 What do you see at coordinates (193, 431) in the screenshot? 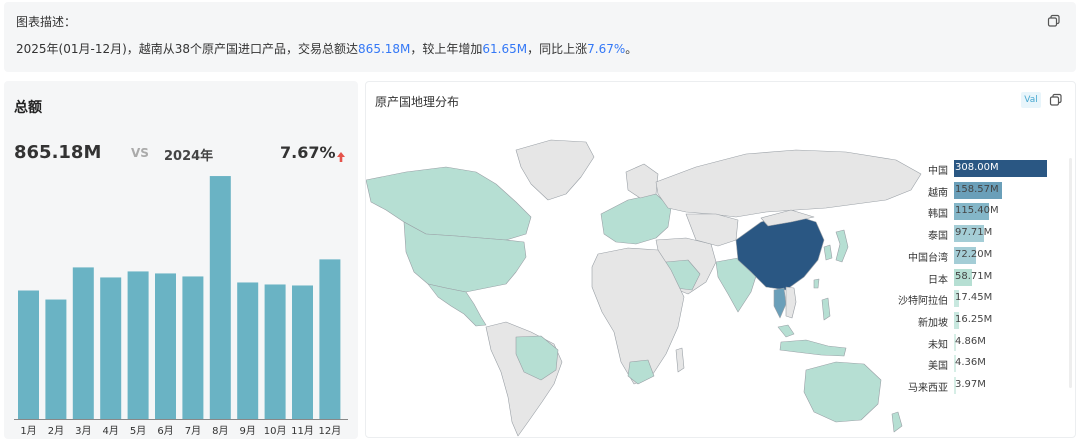
I see `x-tick-label: 7月` at bounding box center [193, 431].